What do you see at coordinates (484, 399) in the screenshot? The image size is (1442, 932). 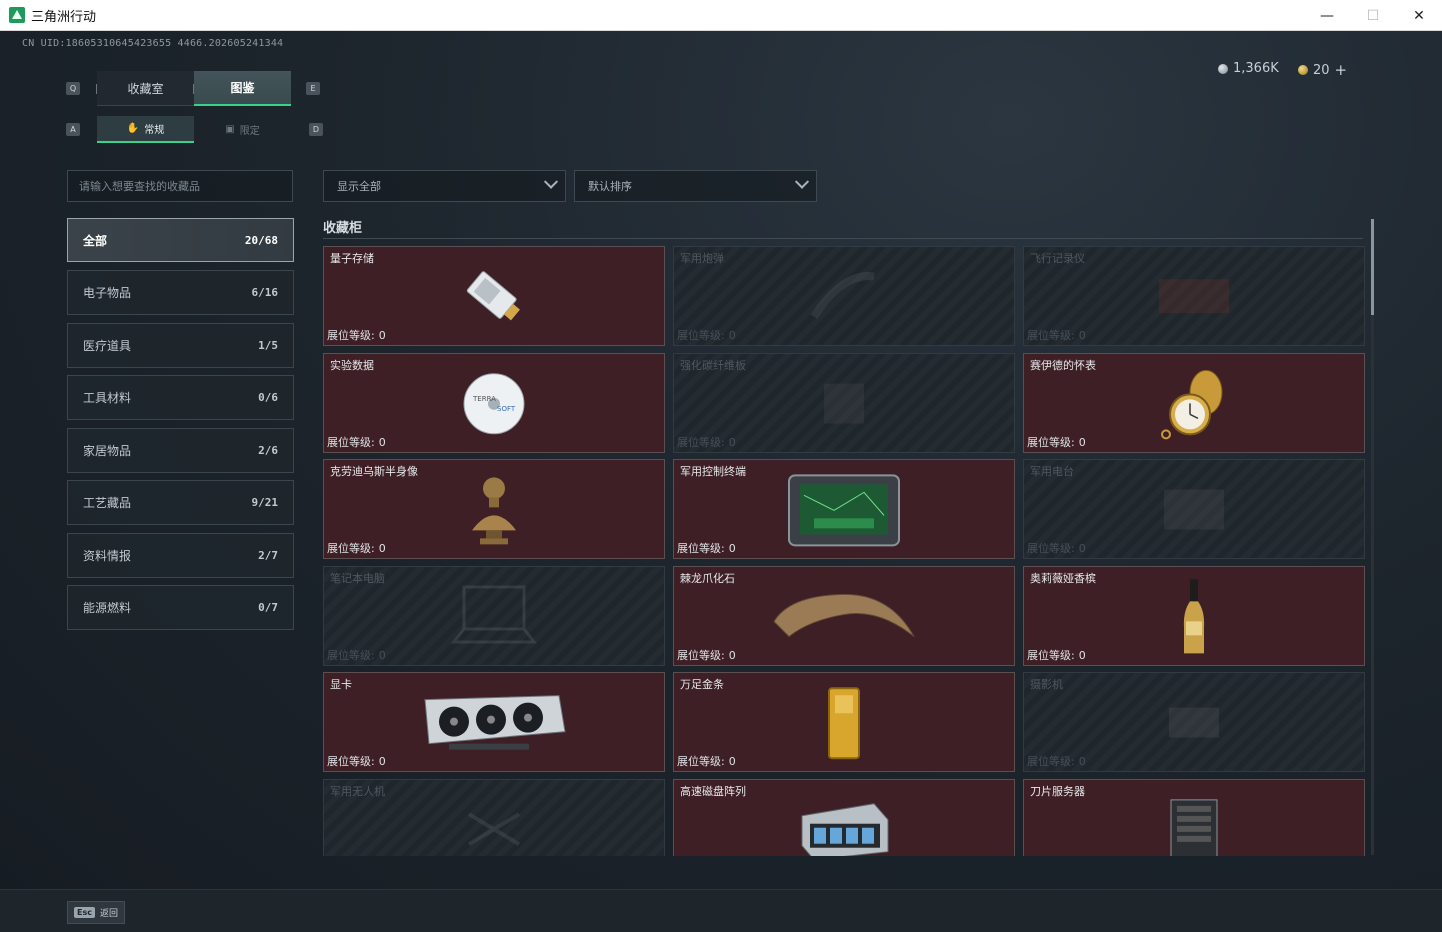 I see `svg-text: TERRA` at bounding box center [484, 399].